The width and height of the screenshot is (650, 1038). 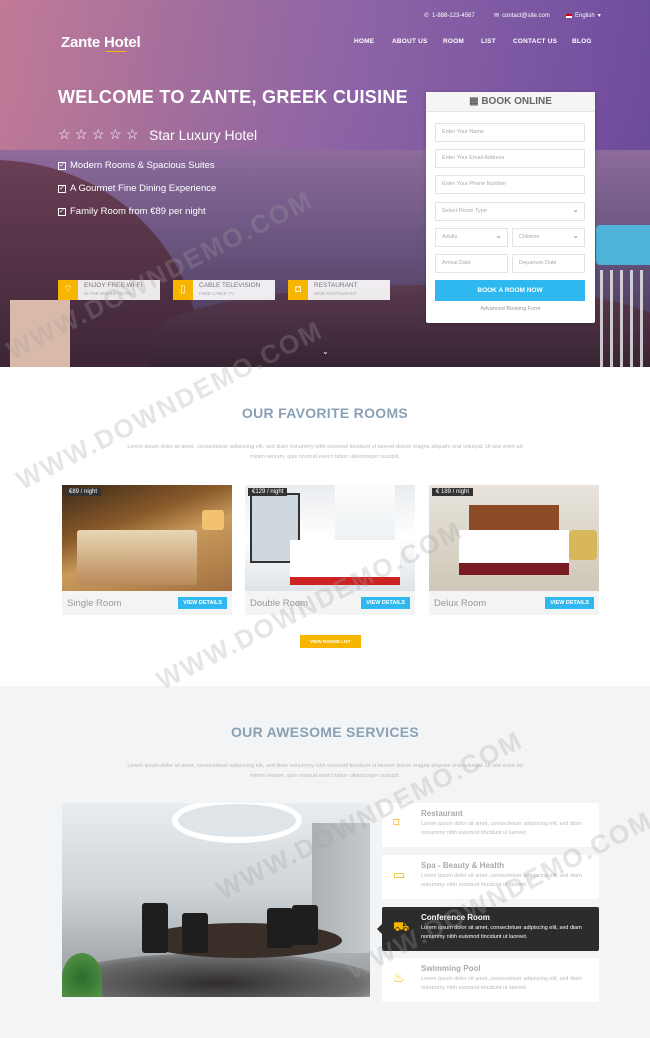 I want to click on nav-about-us: ABOUT US, so click(x=410, y=41).